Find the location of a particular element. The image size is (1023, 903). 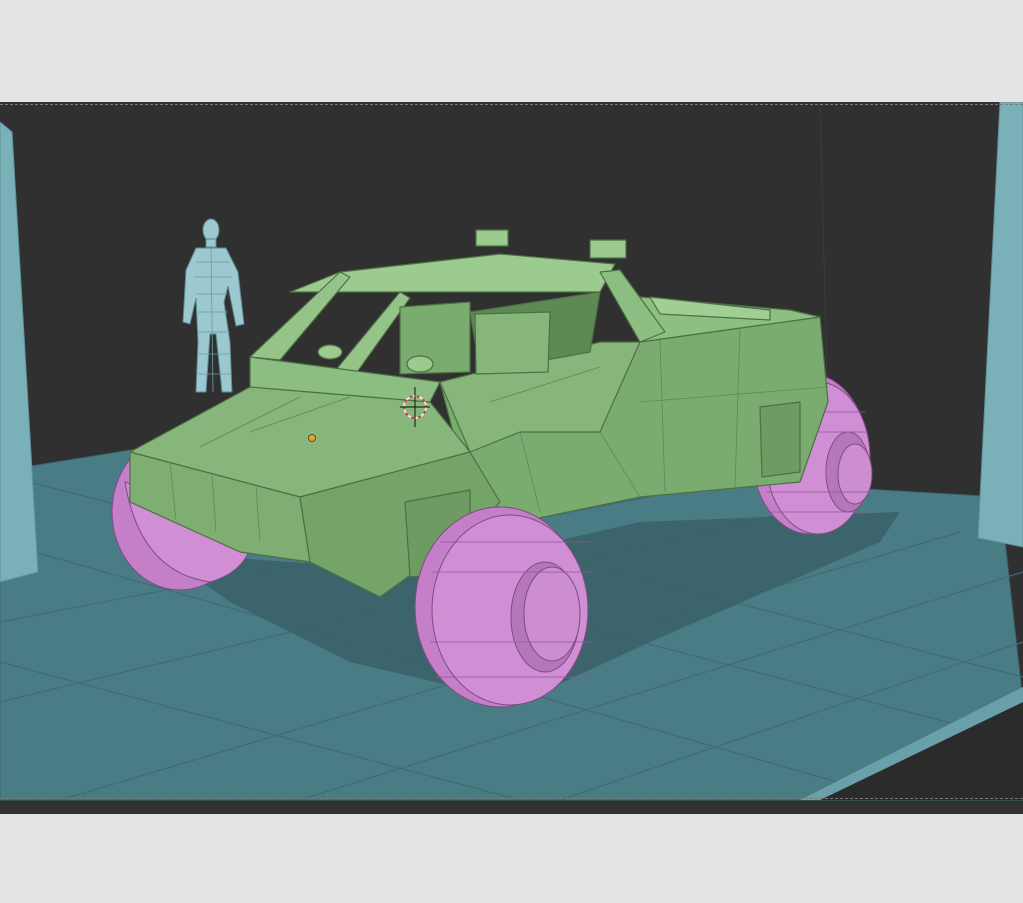

viewport-frame-bottom is located at coordinates (511, 798).